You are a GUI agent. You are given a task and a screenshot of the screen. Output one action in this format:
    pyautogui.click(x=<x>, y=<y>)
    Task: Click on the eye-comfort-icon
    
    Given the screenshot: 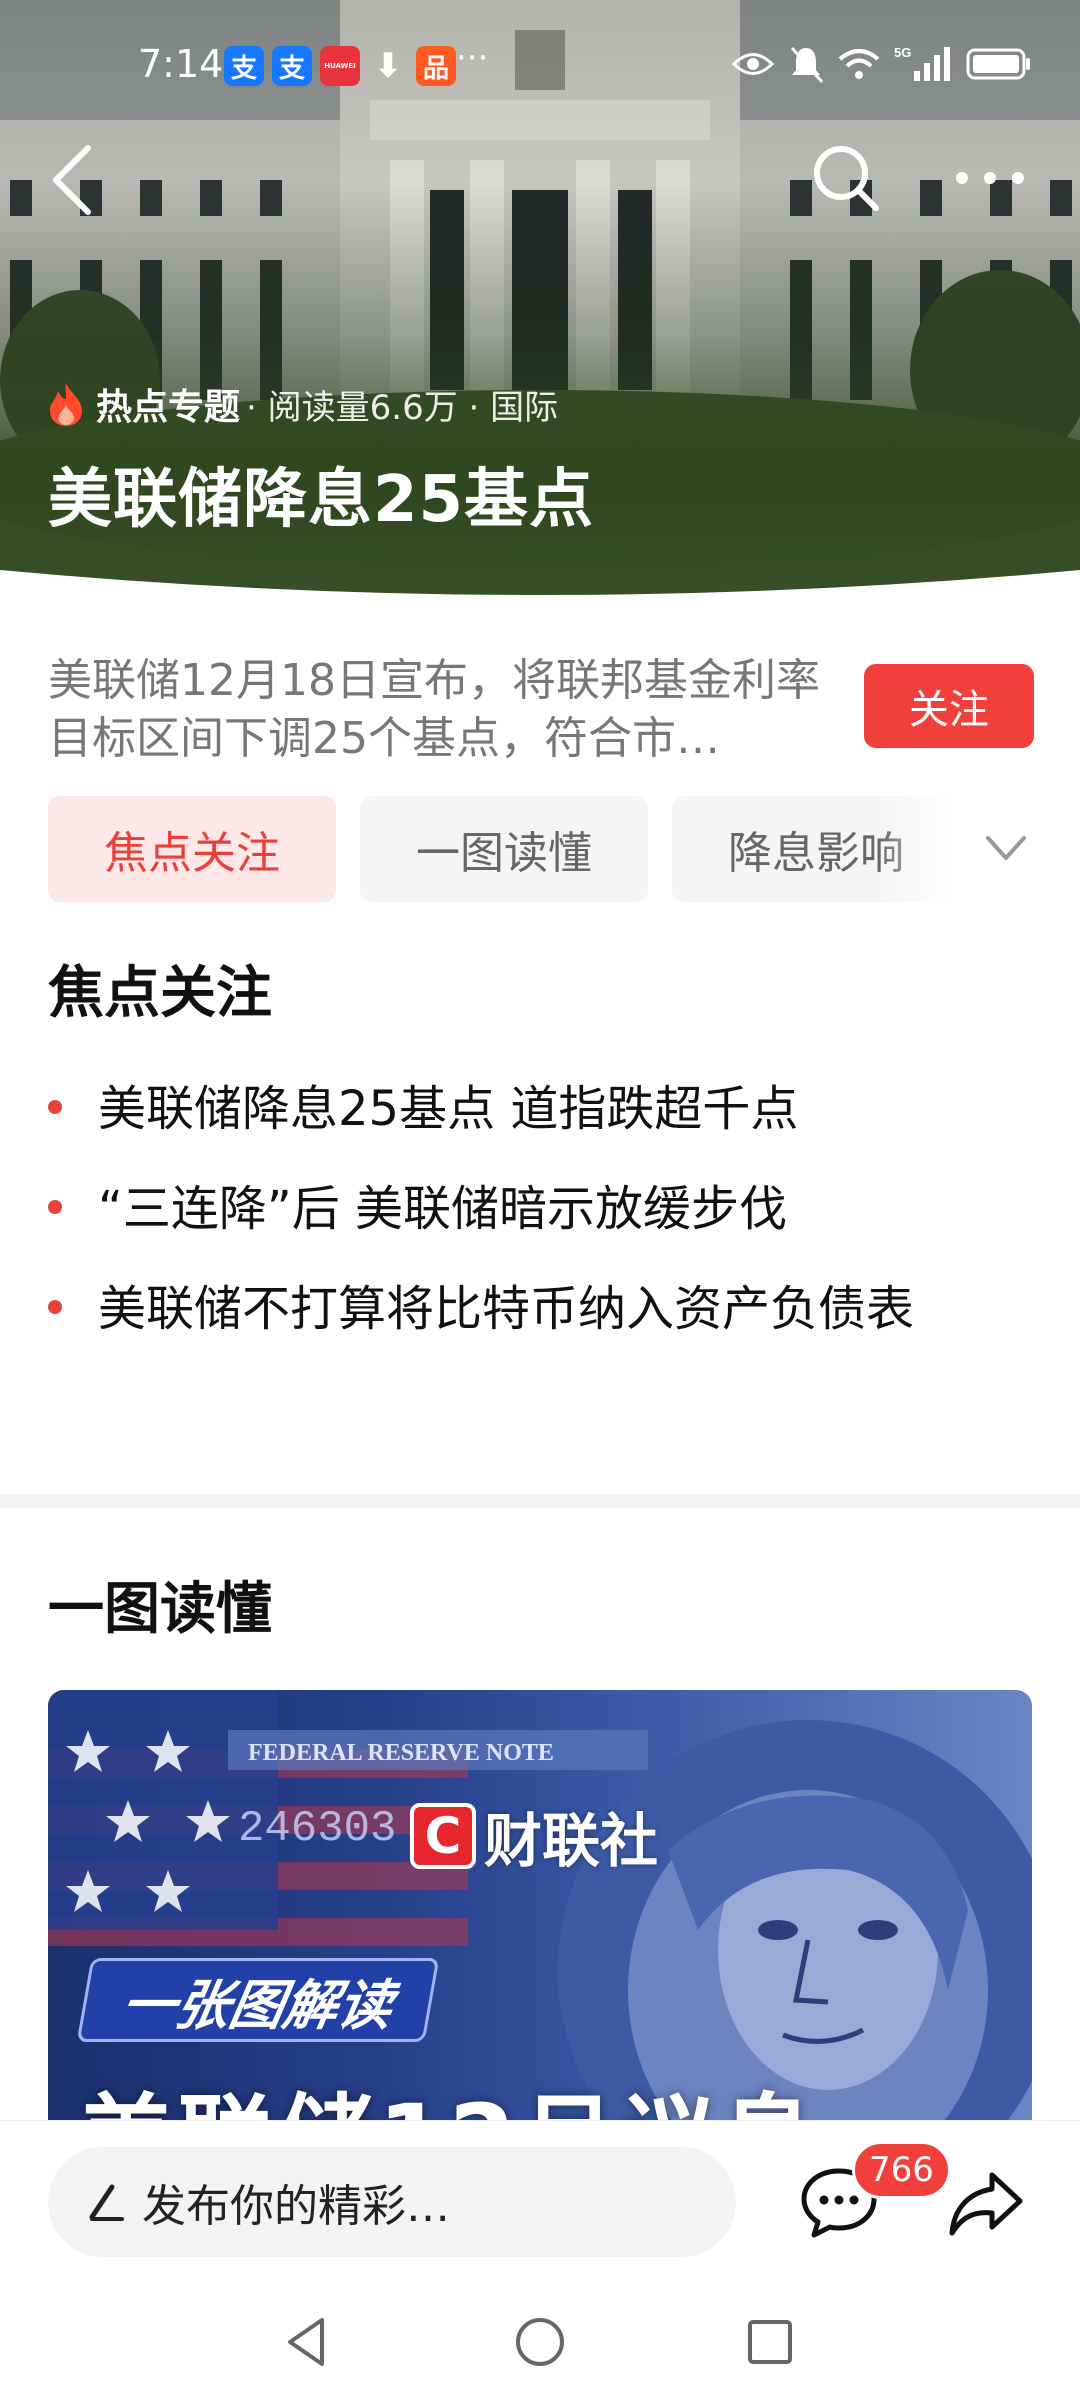 What is the action you would take?
    pyautogui.click(x=753, y=64)
    